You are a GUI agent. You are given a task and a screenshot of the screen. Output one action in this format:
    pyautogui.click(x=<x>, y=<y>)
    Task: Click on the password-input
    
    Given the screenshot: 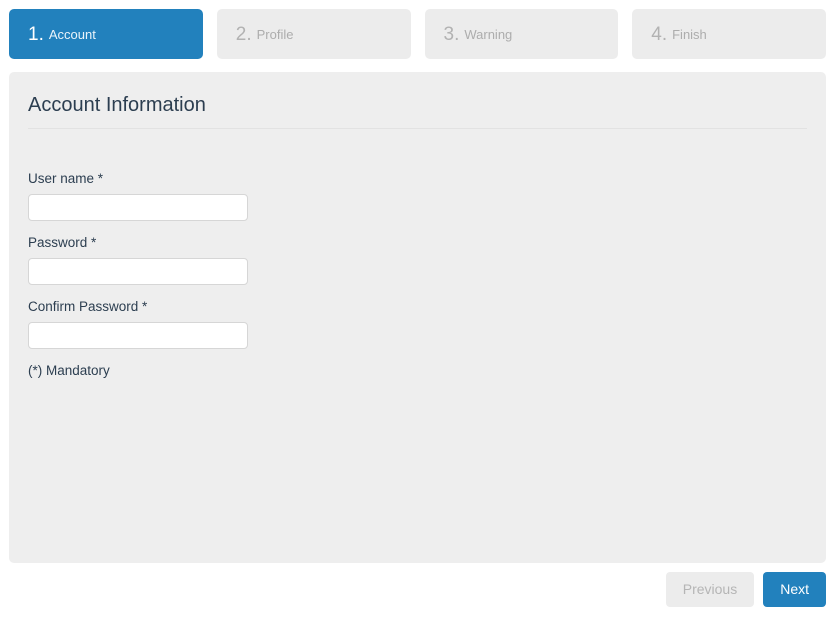 What is the action you would take?
    pyautogui.click(x=138, y=271)
    